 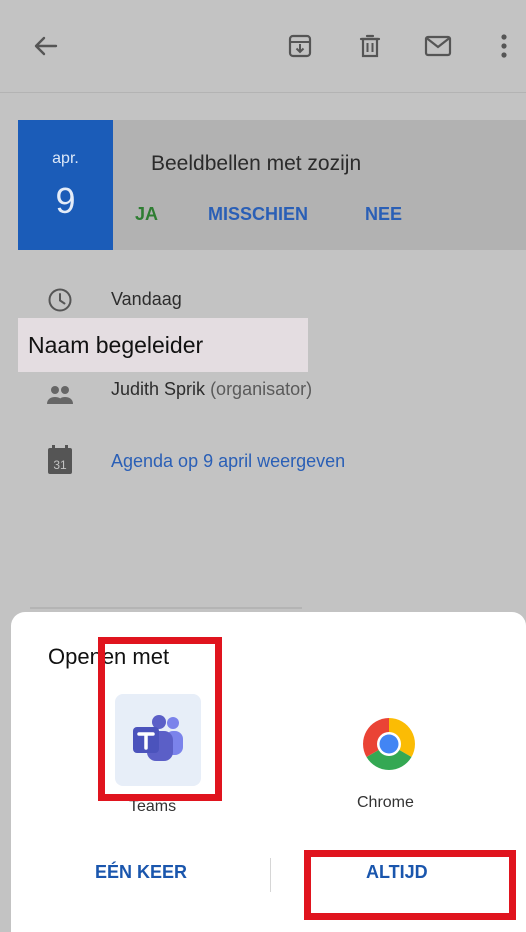 What do you see at coordinates (60, 395) in the screenshot?
I see `people-icon` at bounding box center [60, 395].